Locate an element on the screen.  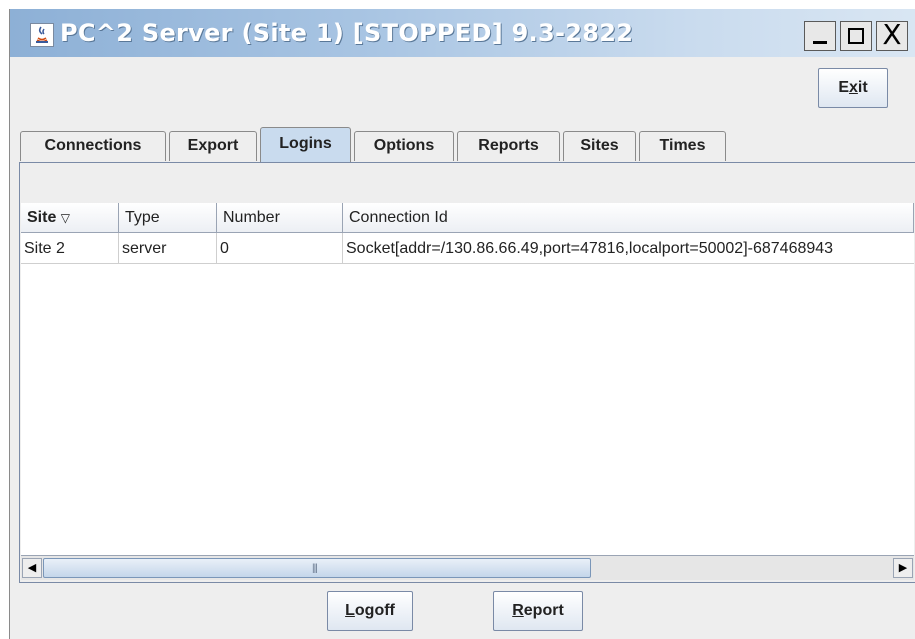
logoff-button: Logoff is located at coordinates (370, 611).